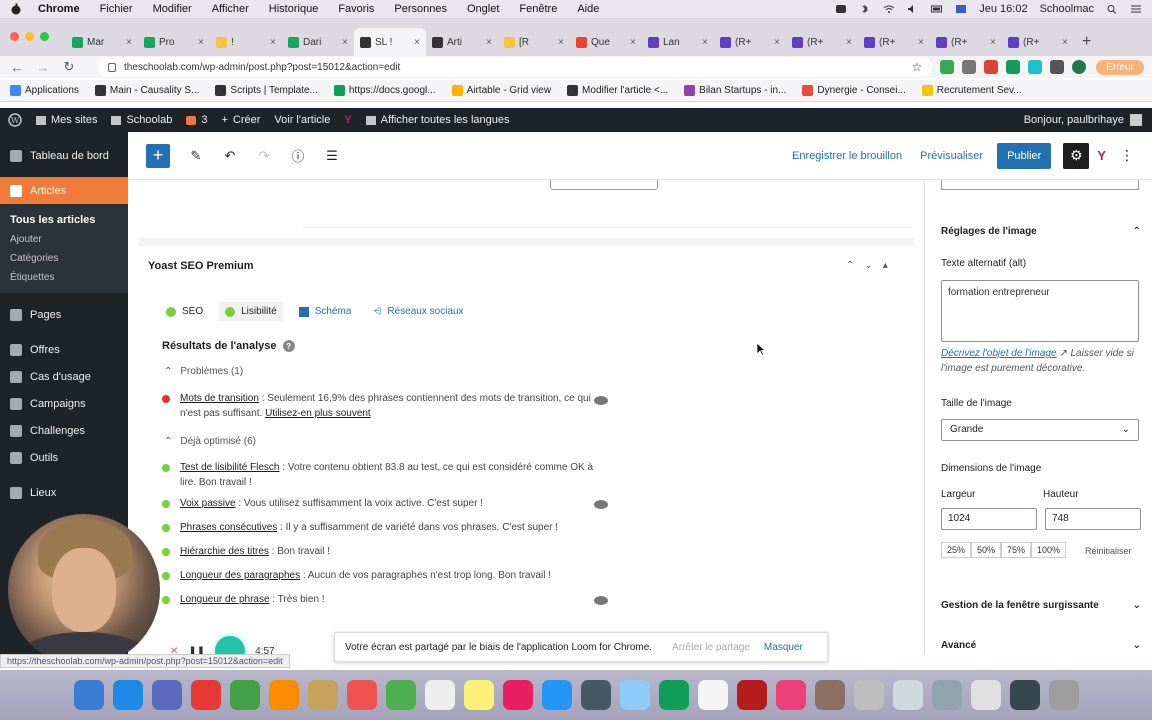  Describe the element at coordinates (64, 277) in the screenshot. I see `submenu-tags: Étiquettes` at that location.